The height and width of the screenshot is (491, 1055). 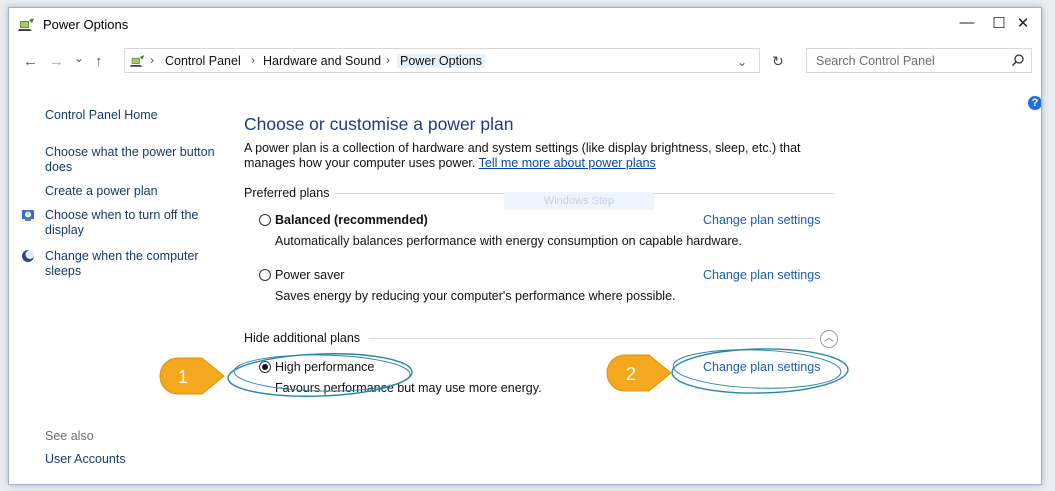 I want to click on annotation-overlay: 1 2, so click(x=504, y=372).